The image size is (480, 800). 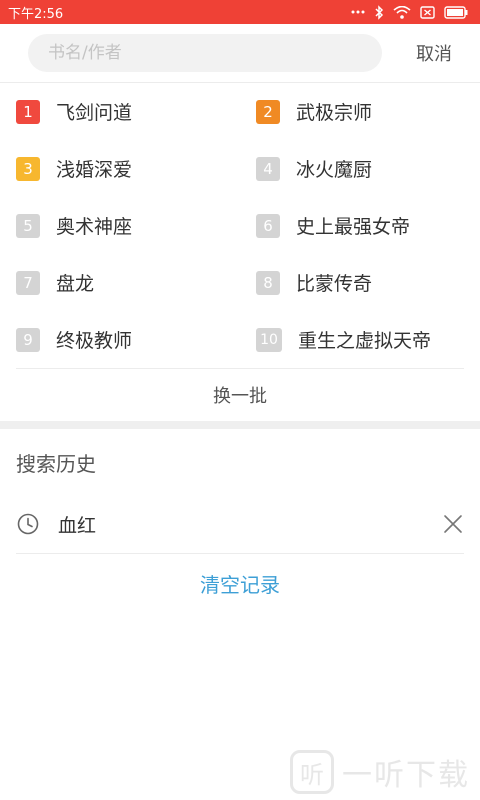 I want to click on rank-badge: 9, so click(x=28, y=339).